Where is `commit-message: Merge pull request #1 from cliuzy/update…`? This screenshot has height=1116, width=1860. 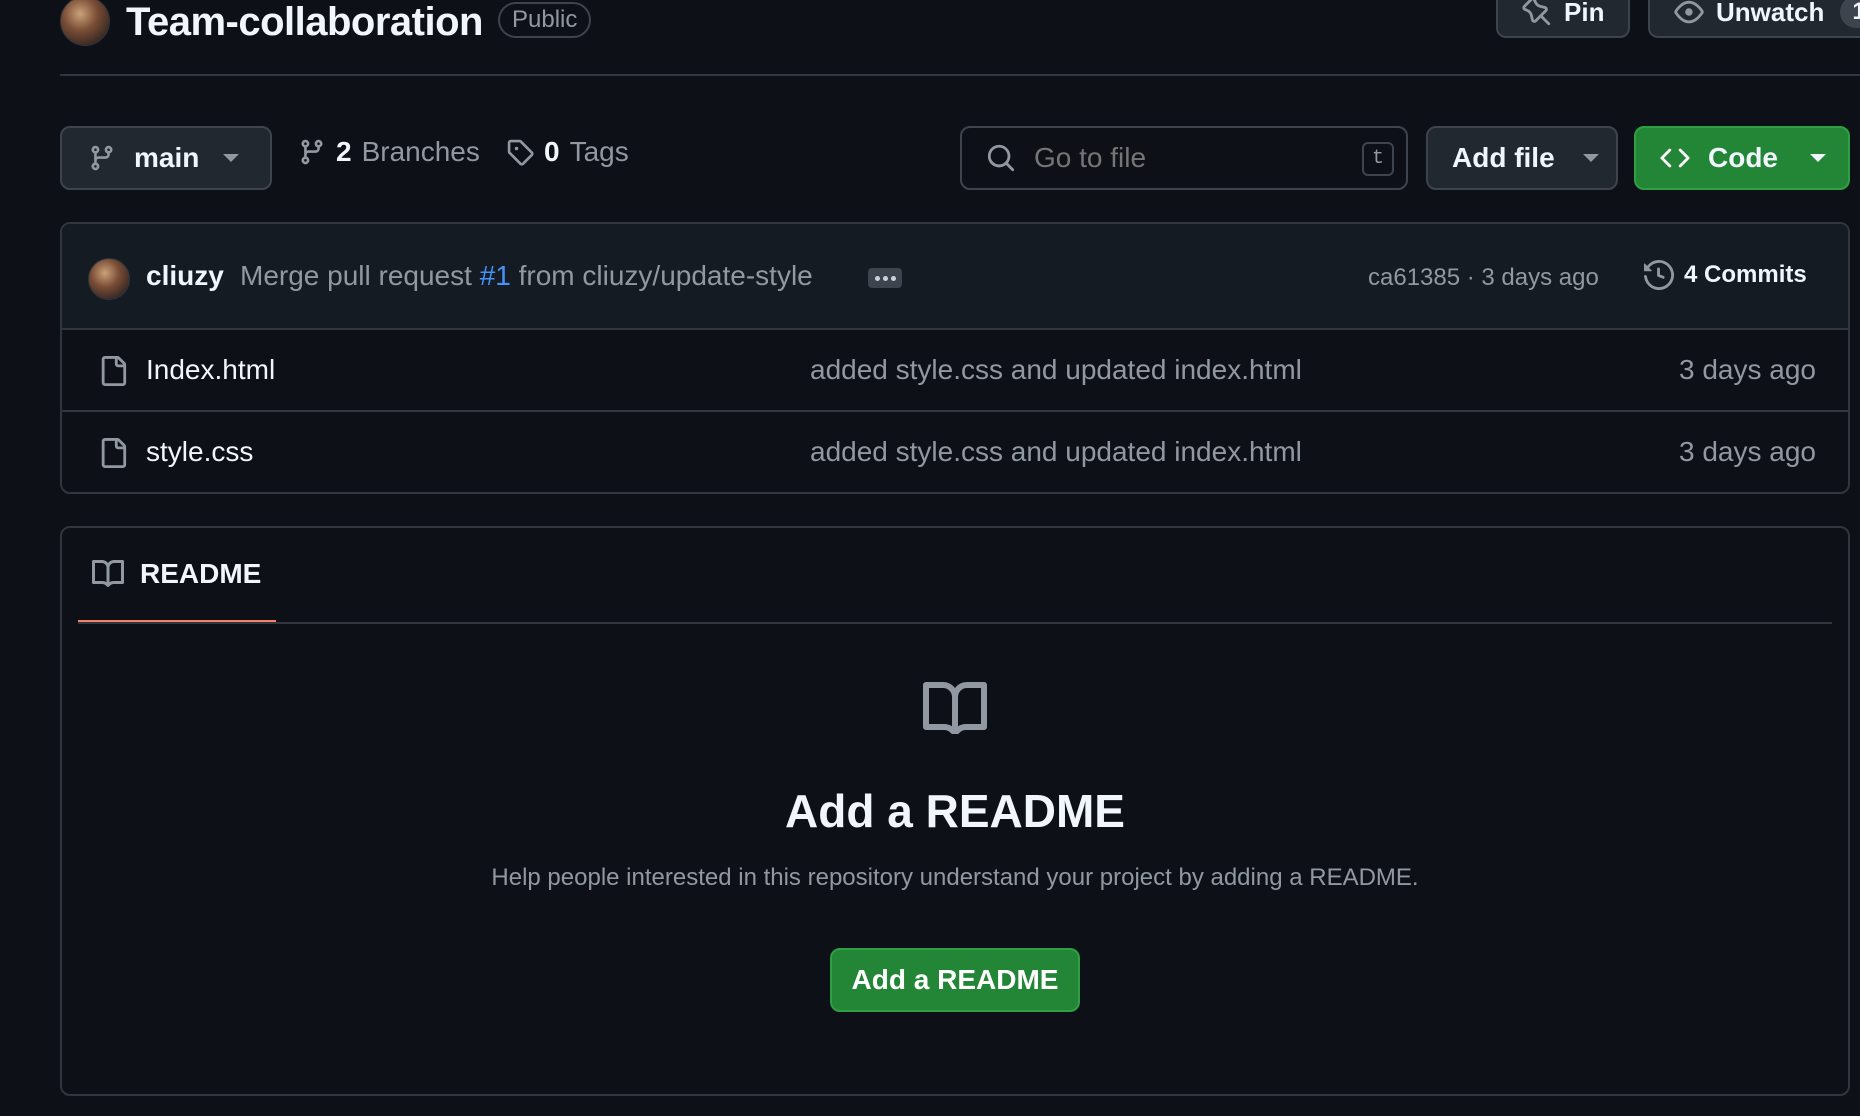 commit-message: Merge pull request #1 from cliuzy/update… is located at coordinates (526, 276).